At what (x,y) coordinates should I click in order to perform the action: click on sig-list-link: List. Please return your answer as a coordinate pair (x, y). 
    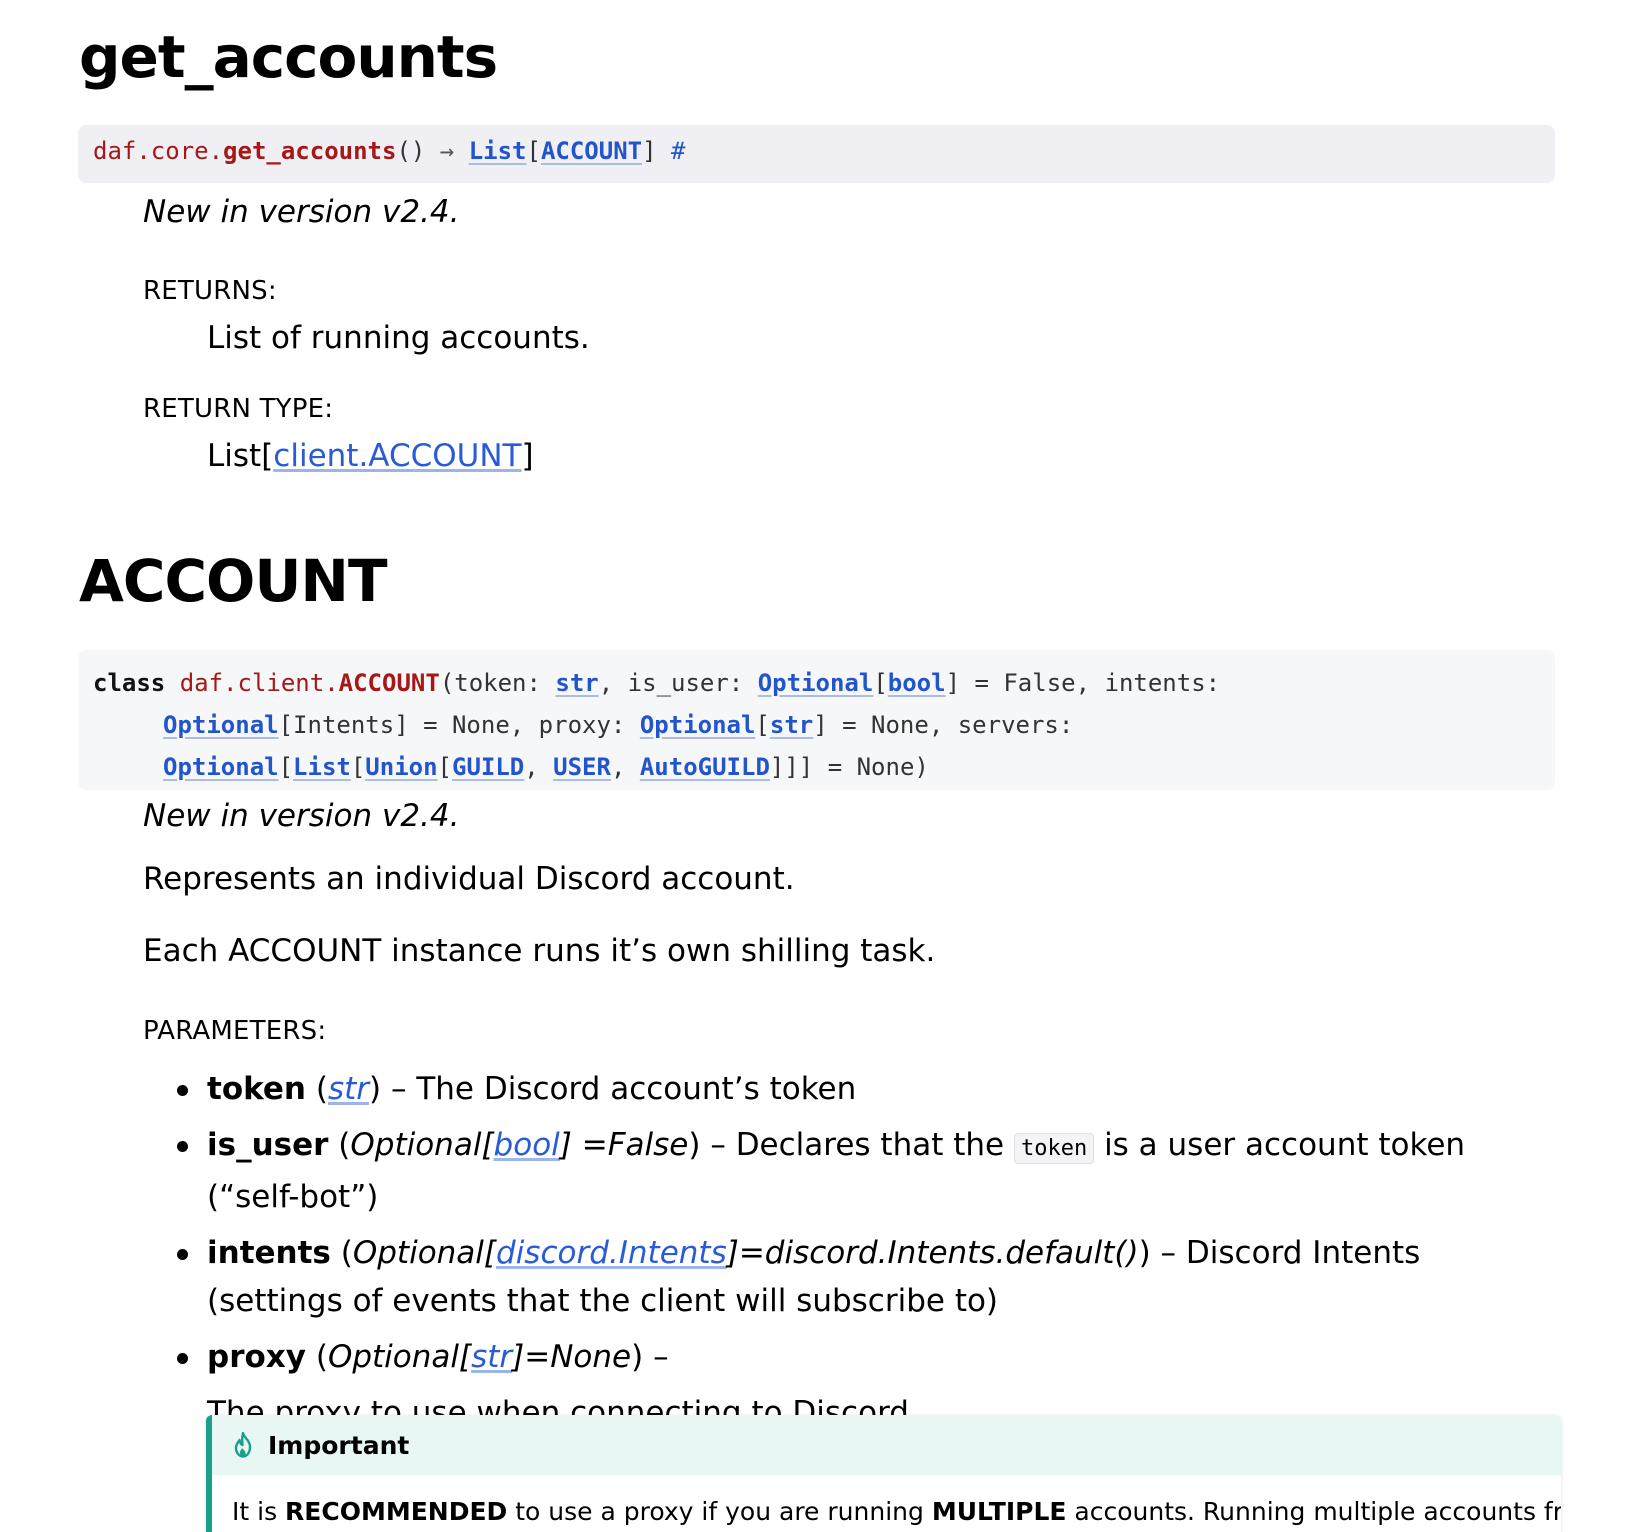
    Looking at the image, I should click on (322, 767).